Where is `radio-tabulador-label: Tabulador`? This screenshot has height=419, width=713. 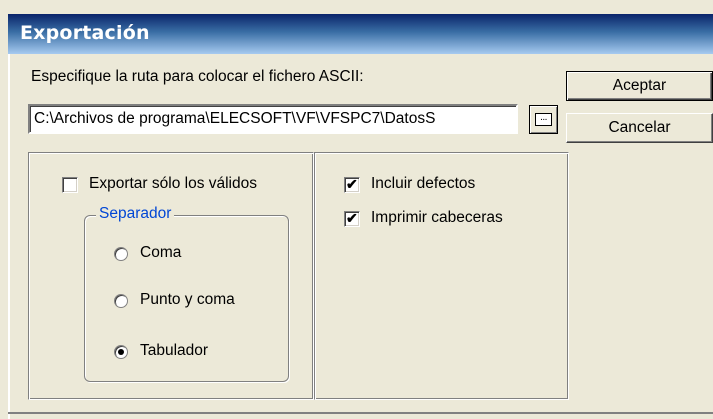 radio-tabulador-label: Tabulador is located at coordinates (174, 351).